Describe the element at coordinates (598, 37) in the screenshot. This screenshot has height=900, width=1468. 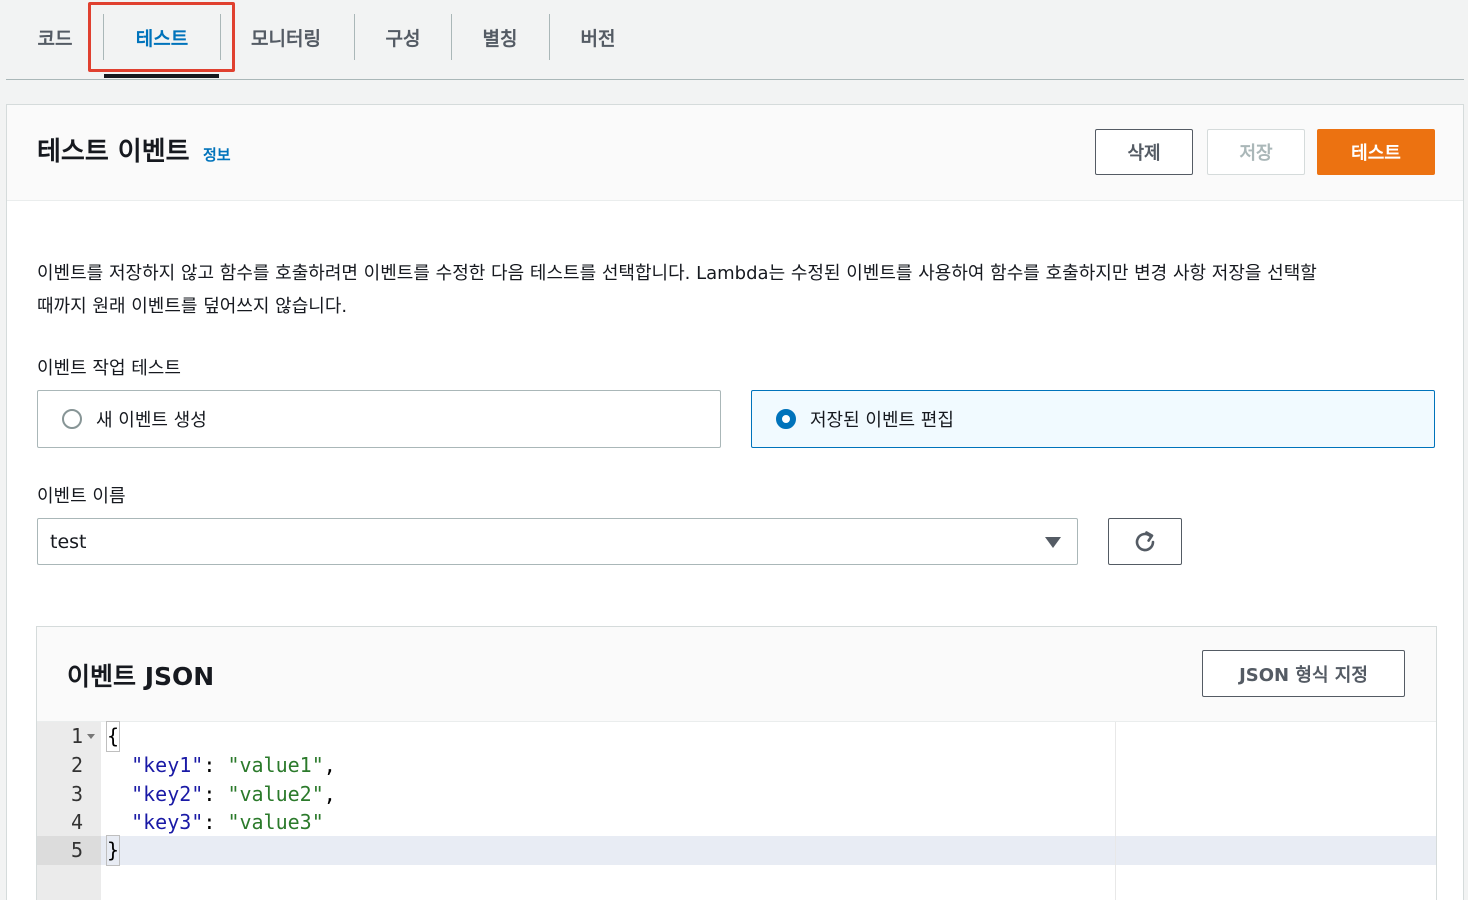
I see `tab-versions: 버전` at that location.